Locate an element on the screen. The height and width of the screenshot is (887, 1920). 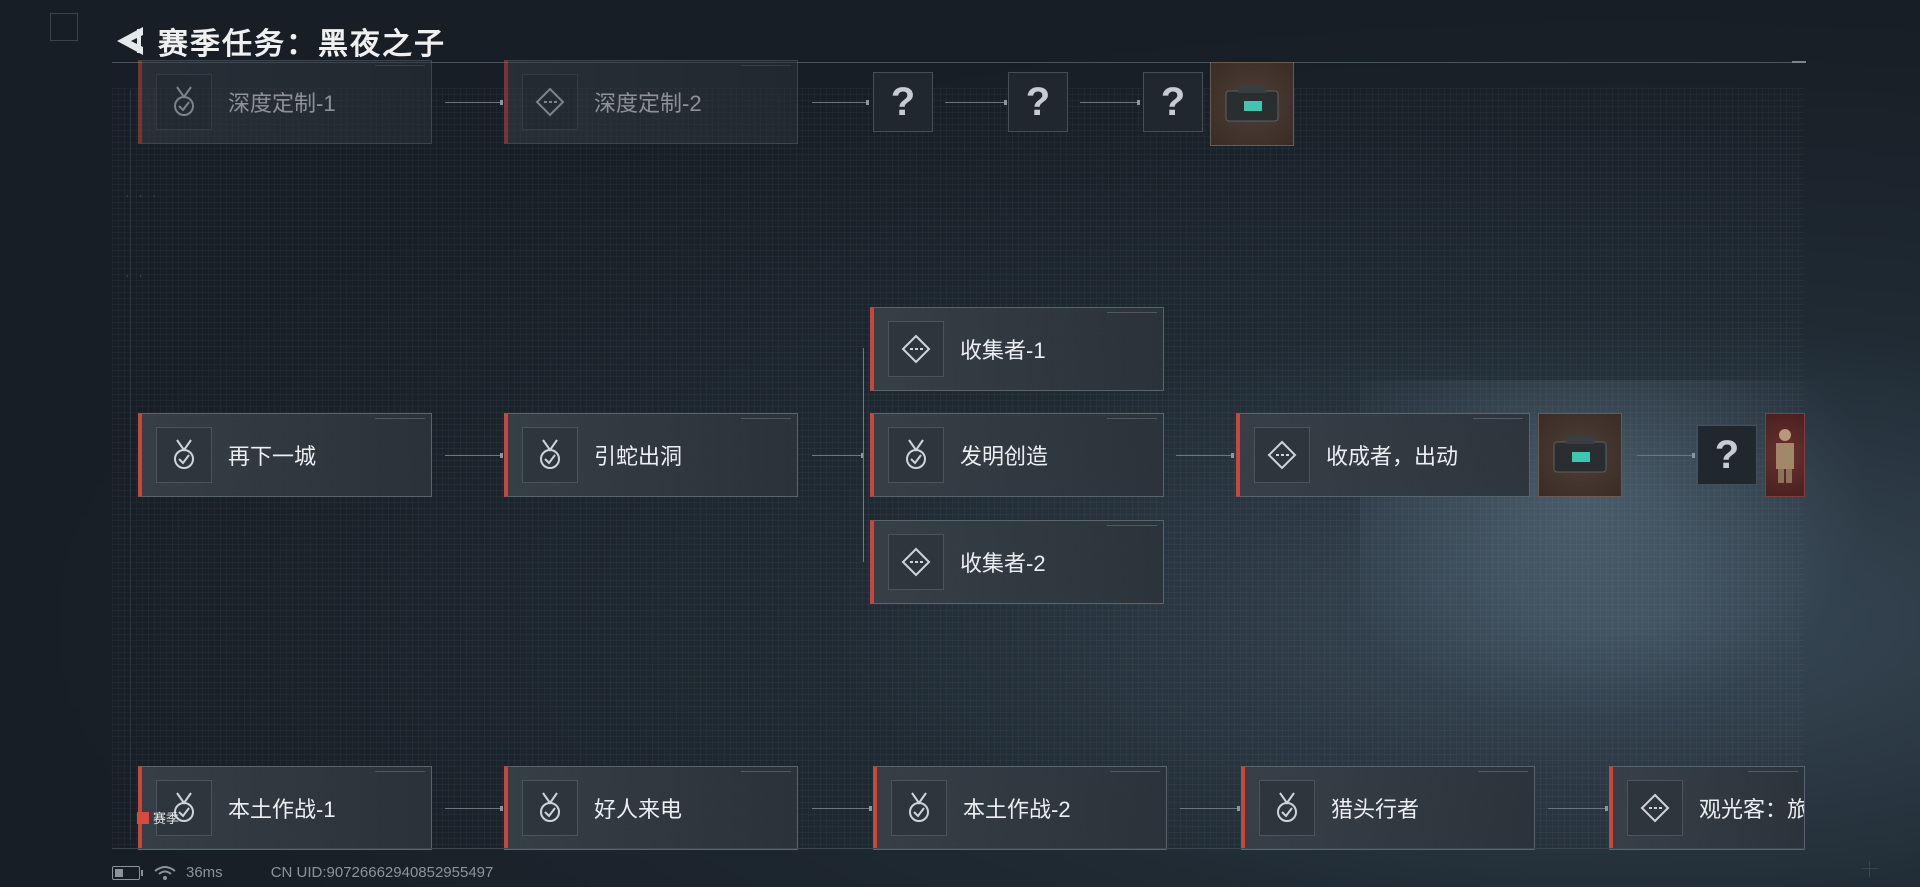
wifi-icon is located at coordinates (165, 872).